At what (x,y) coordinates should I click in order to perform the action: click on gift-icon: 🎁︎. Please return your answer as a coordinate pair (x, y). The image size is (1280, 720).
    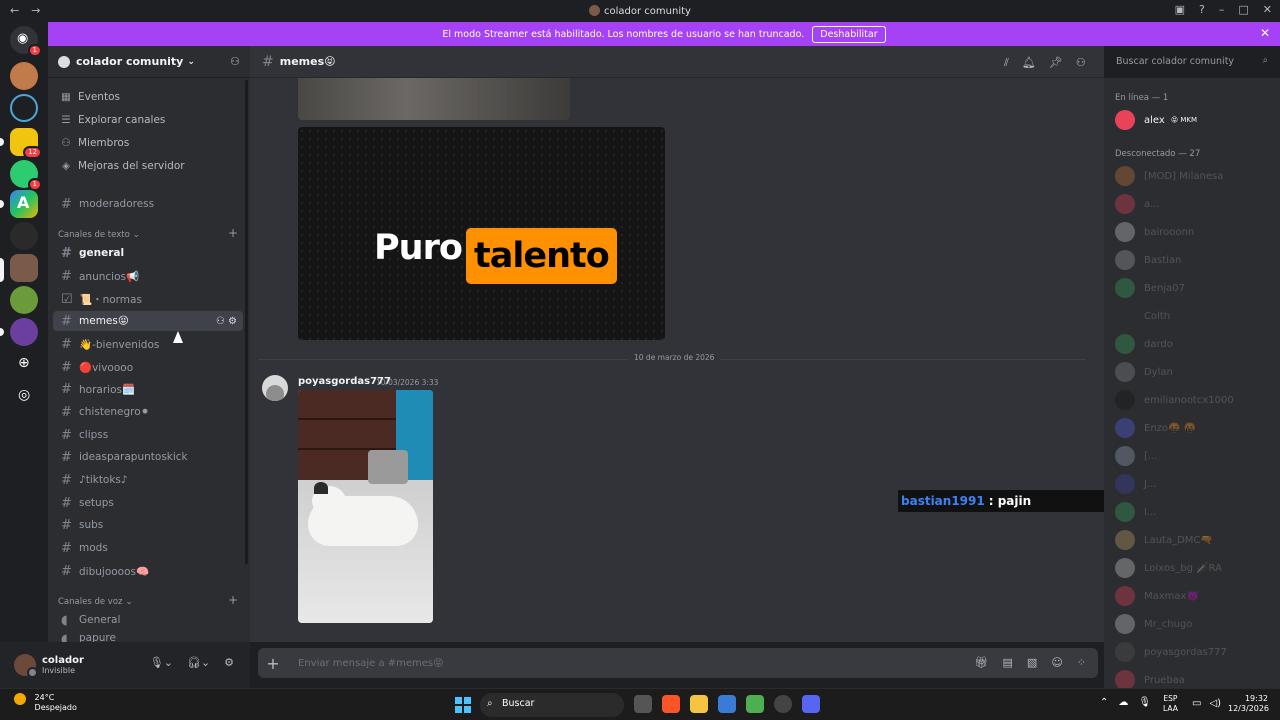
    Looking at the image, I should click on (982, 662).